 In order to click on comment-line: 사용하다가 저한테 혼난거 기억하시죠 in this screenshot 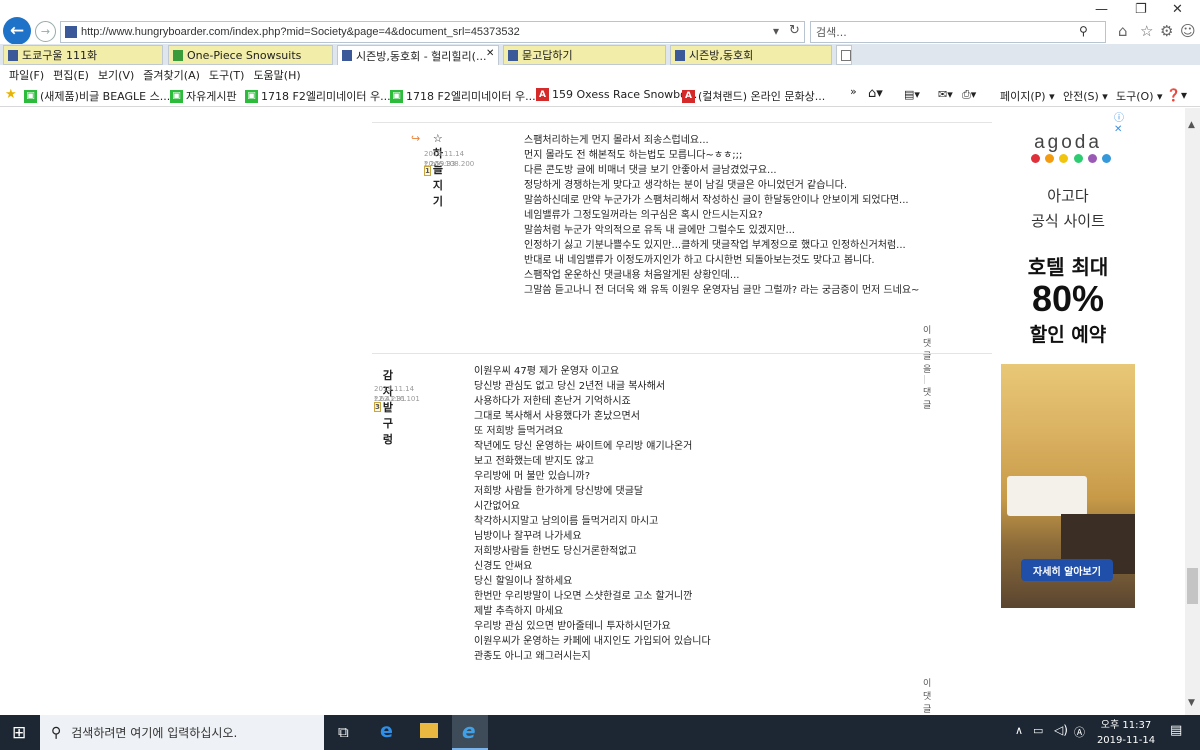, I will do `click(552, 401)`.